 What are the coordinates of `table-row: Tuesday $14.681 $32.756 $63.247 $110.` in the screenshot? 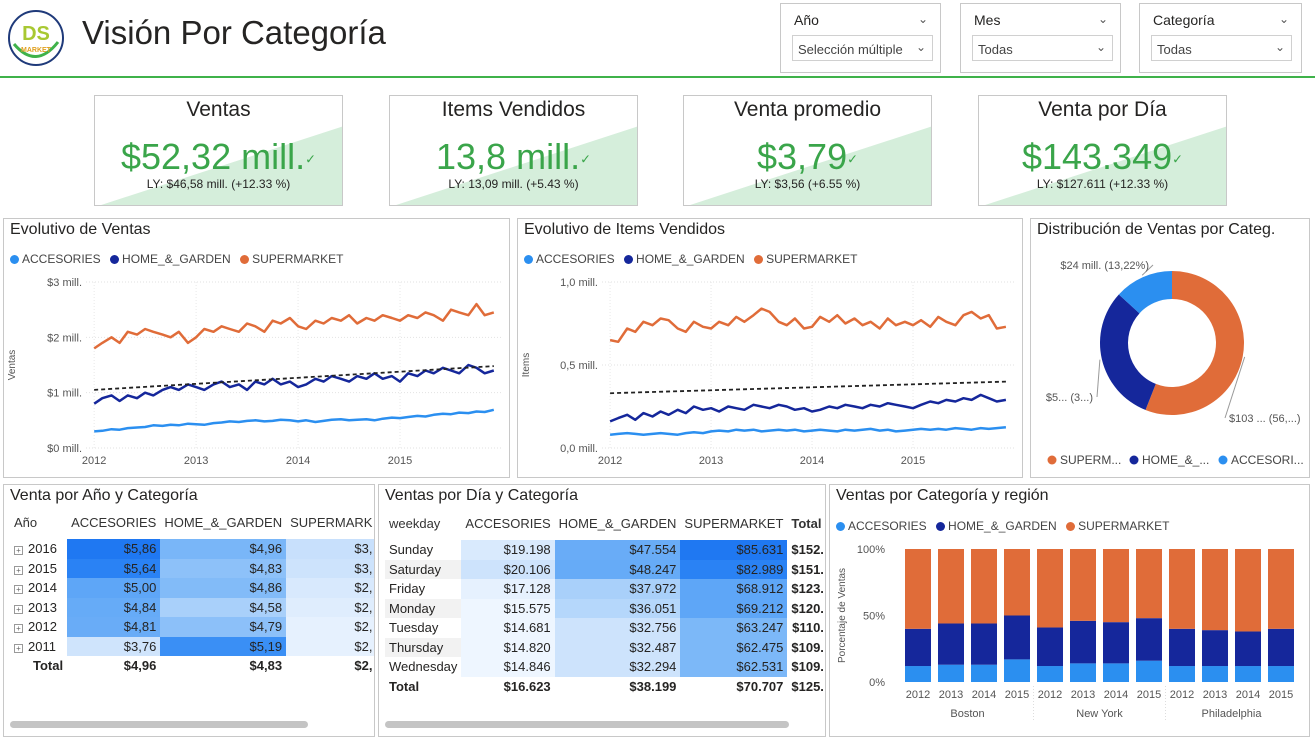 It's located at (605, 628).